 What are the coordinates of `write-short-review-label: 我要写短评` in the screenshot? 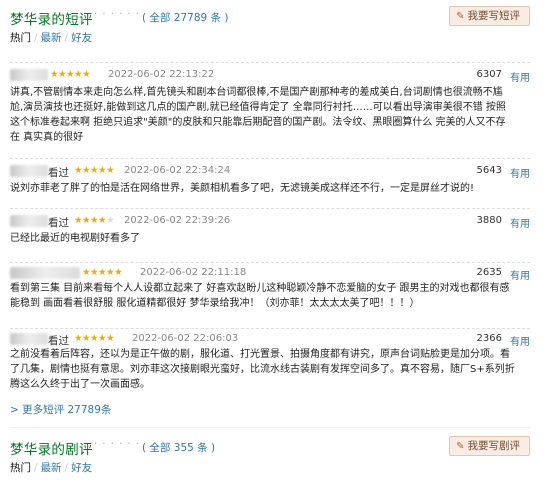 It's located at (494, 16).